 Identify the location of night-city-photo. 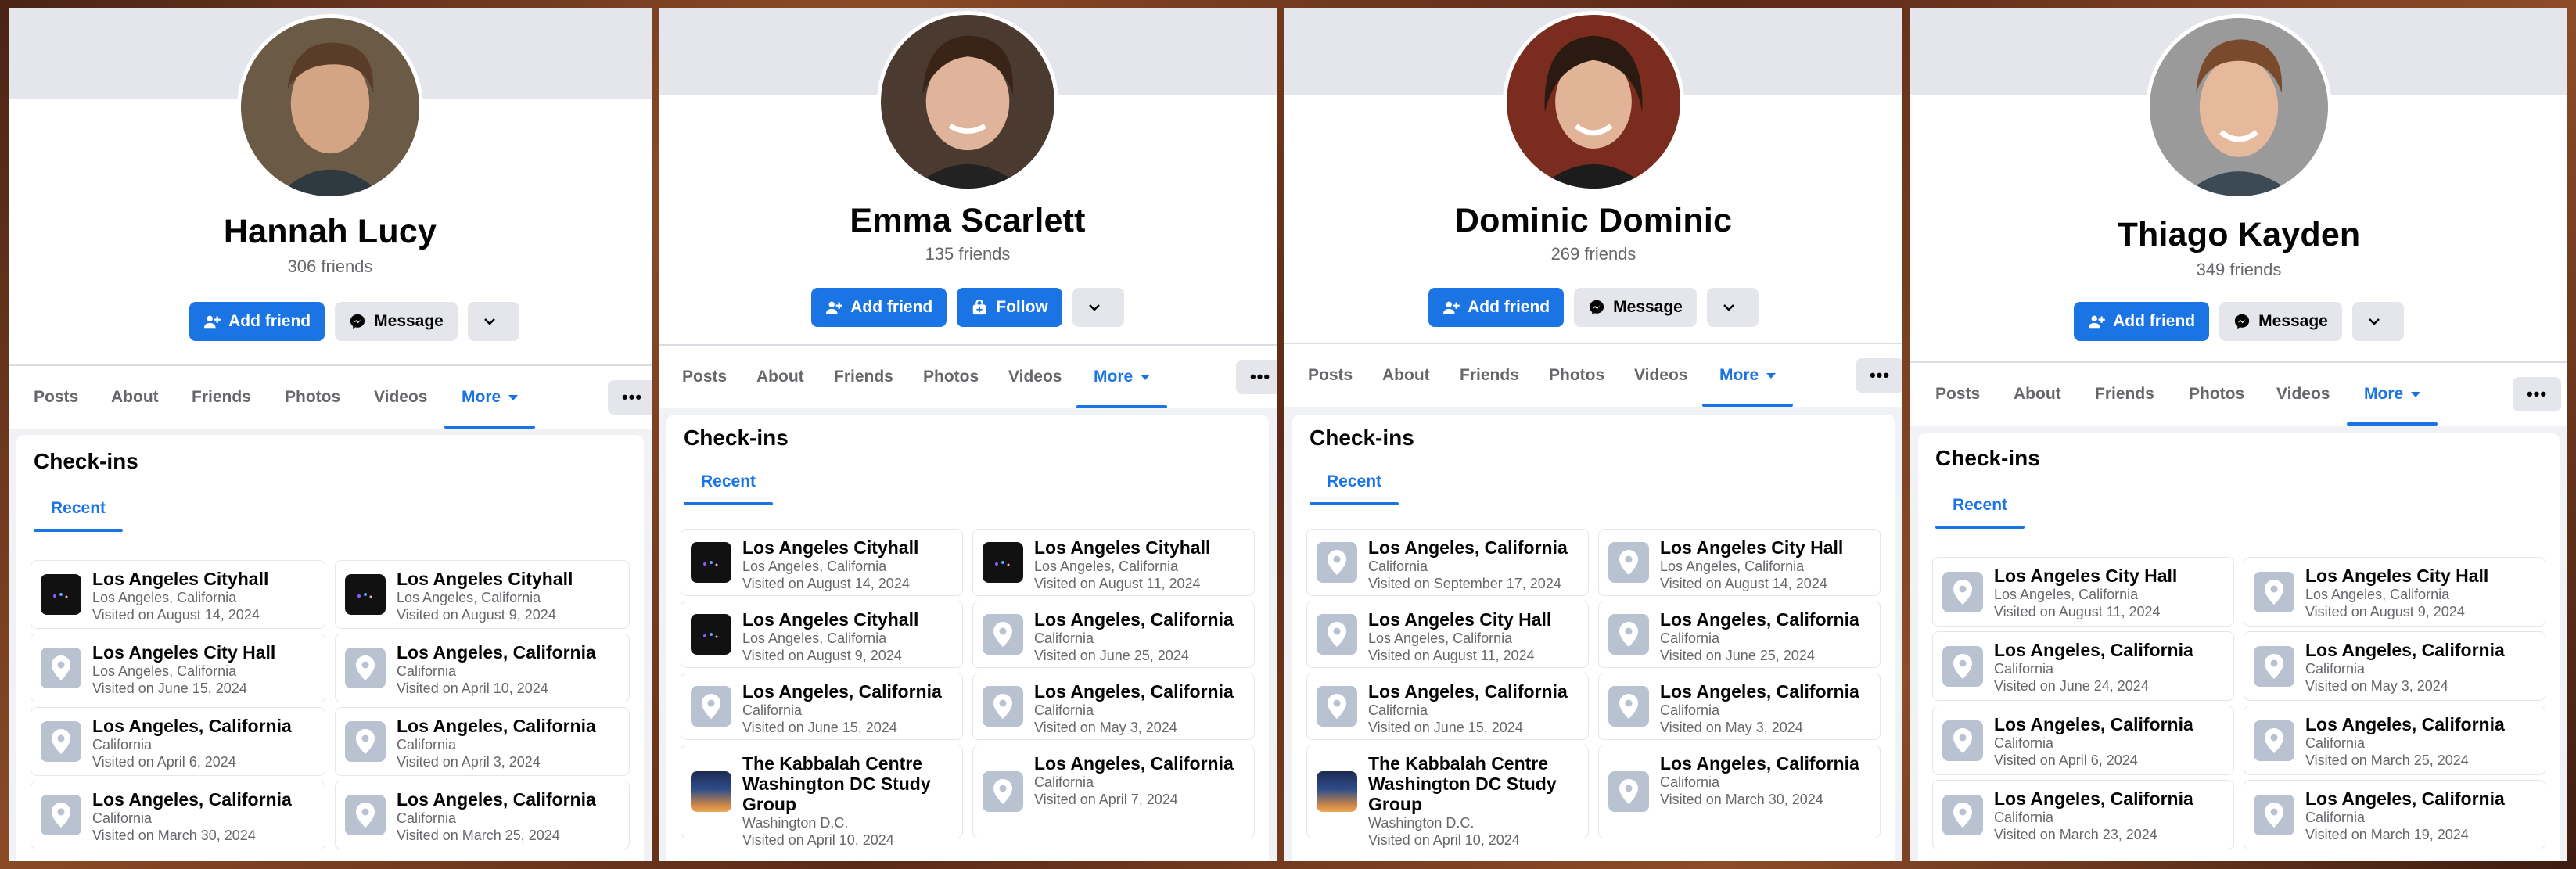
(61, 594).